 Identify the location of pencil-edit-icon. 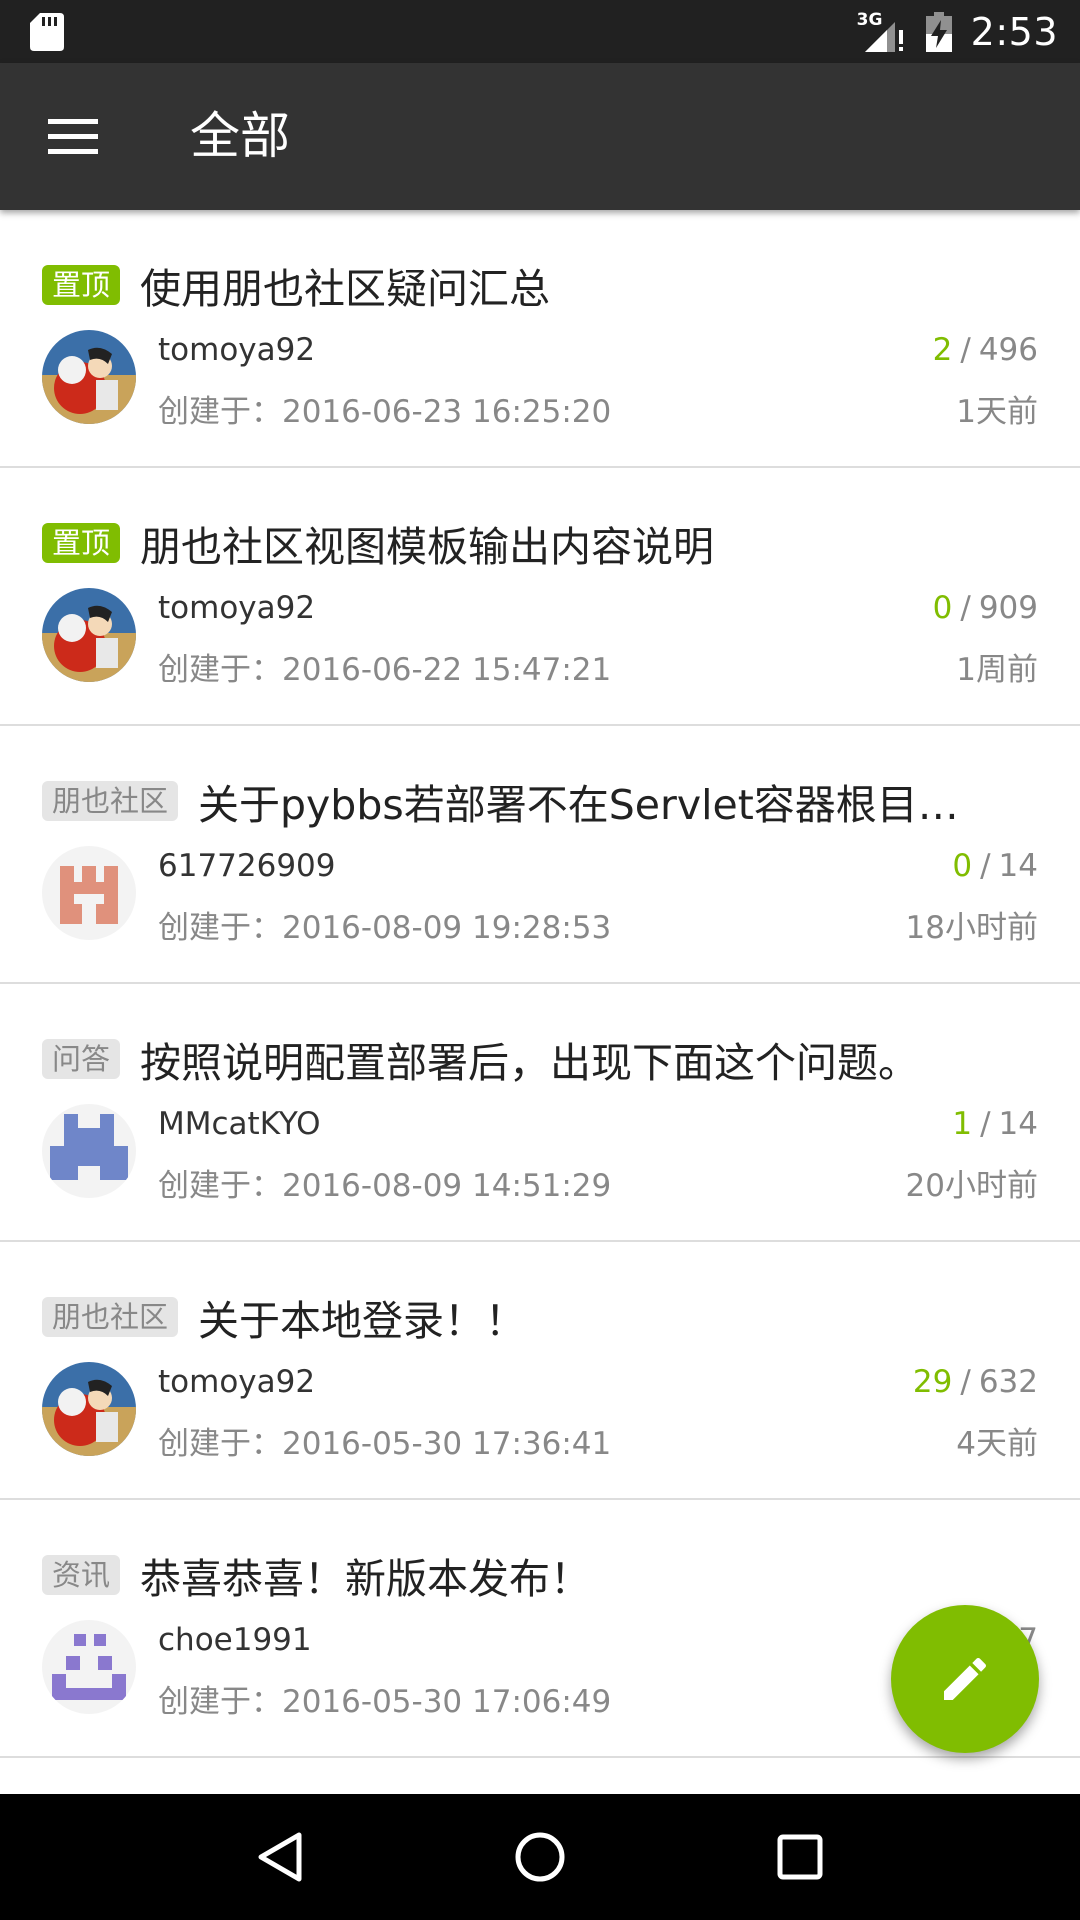
(965, 1678).